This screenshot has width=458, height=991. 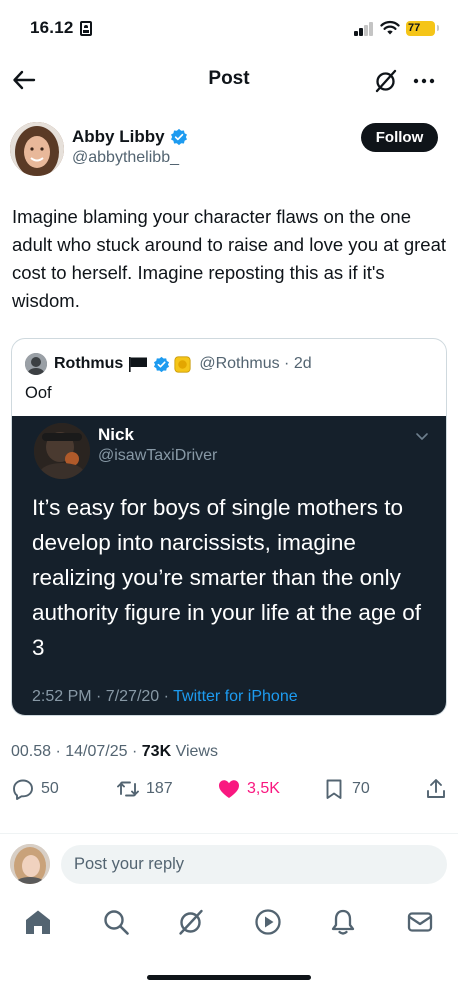 What do you see at coordinates (159, 788) in the screenshot?
I see `repost-count: 187` at bounding box center [159, 788].